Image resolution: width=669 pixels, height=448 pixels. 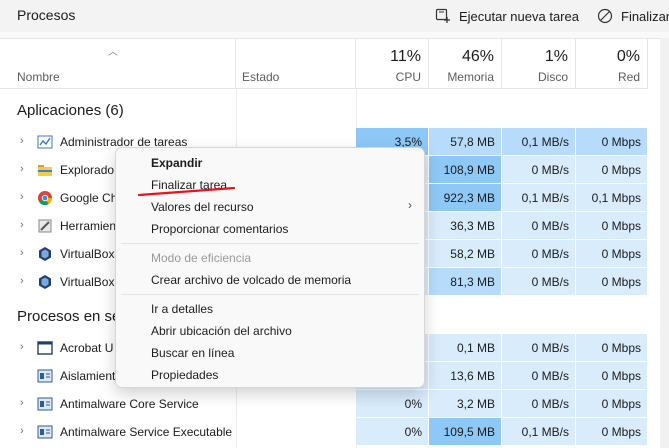 What do you see at coordinates (612, 64) in the screenshot?
I see `column-header-network: 0% Red` at bounding box center [612, 64].